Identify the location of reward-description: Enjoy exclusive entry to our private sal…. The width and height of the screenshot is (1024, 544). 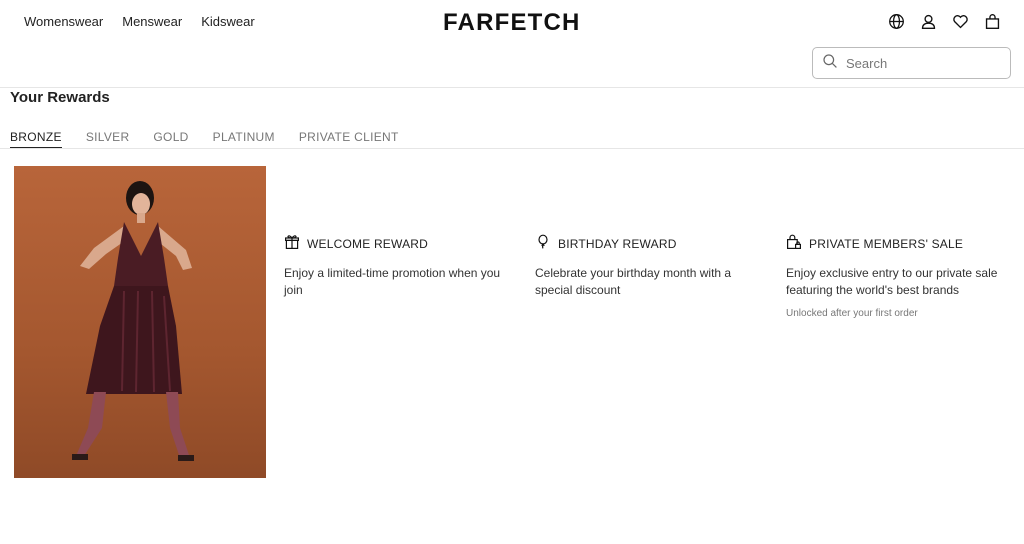
(892, 281).